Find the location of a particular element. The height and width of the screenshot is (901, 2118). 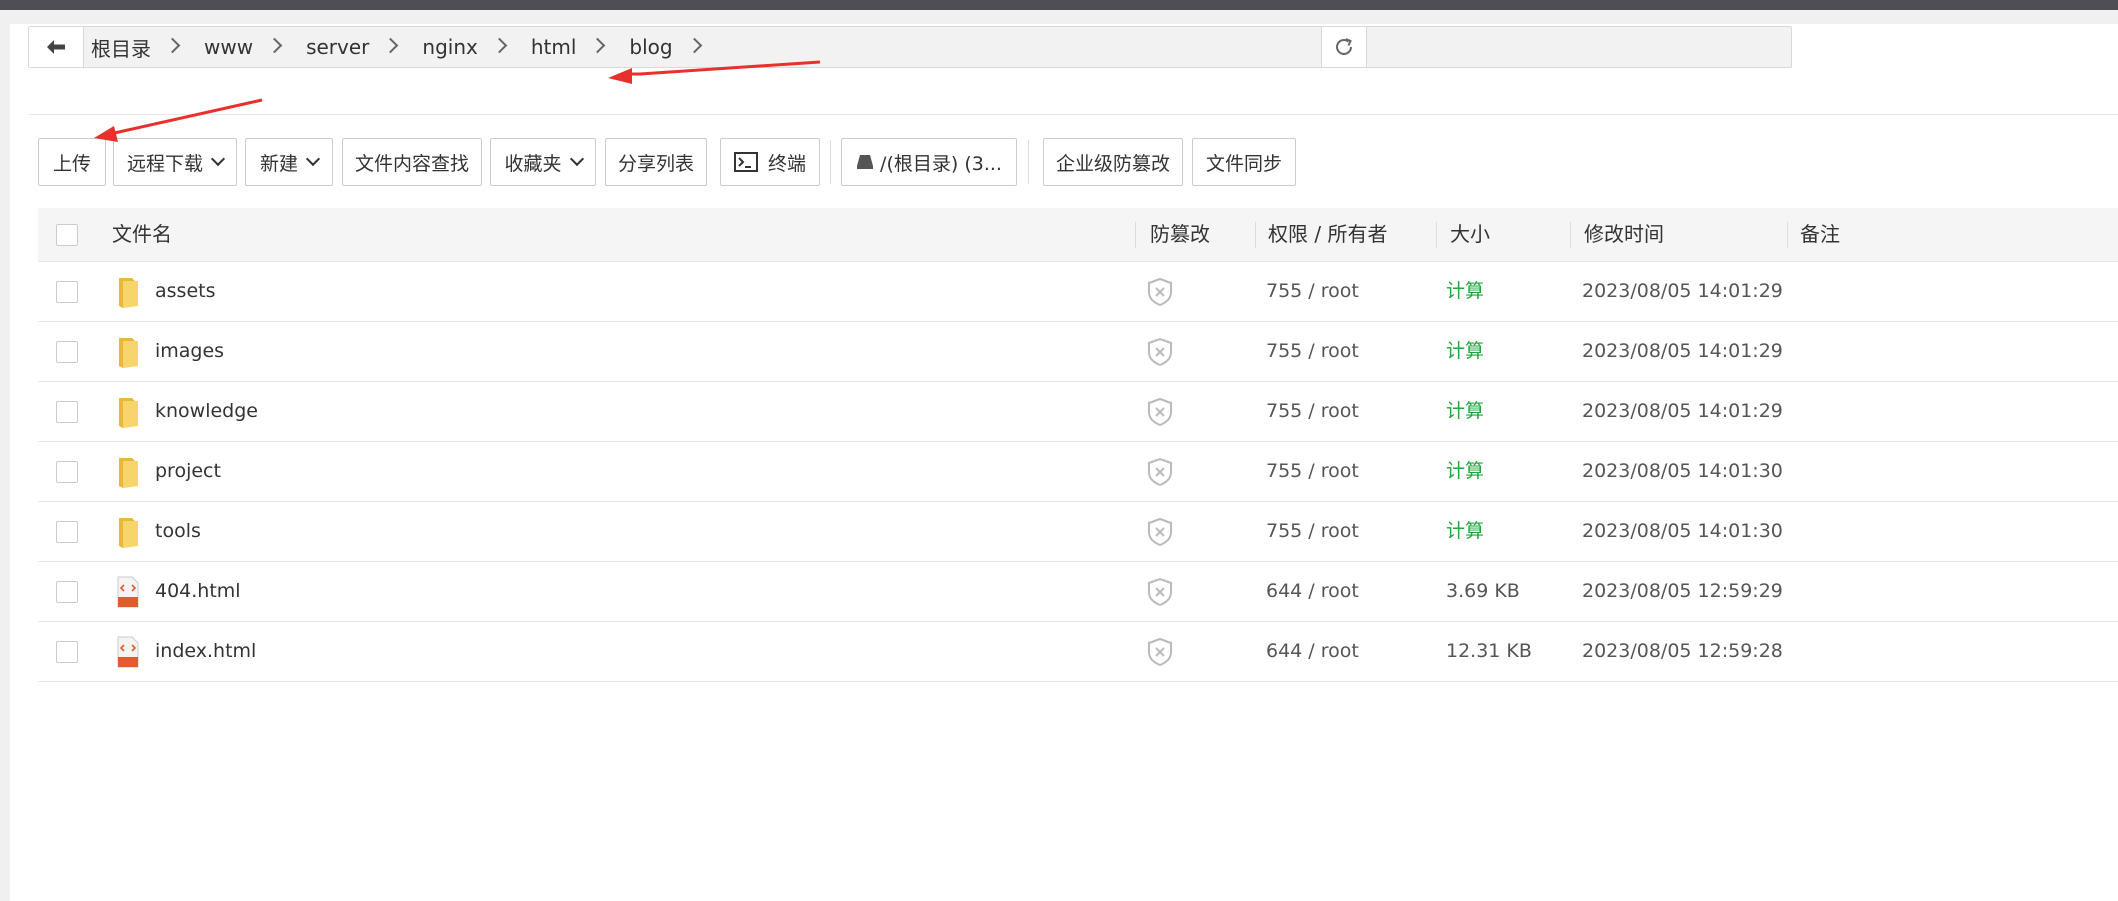

header-permission: 权限 / 所有者 is located at coordinates (1327, 234).